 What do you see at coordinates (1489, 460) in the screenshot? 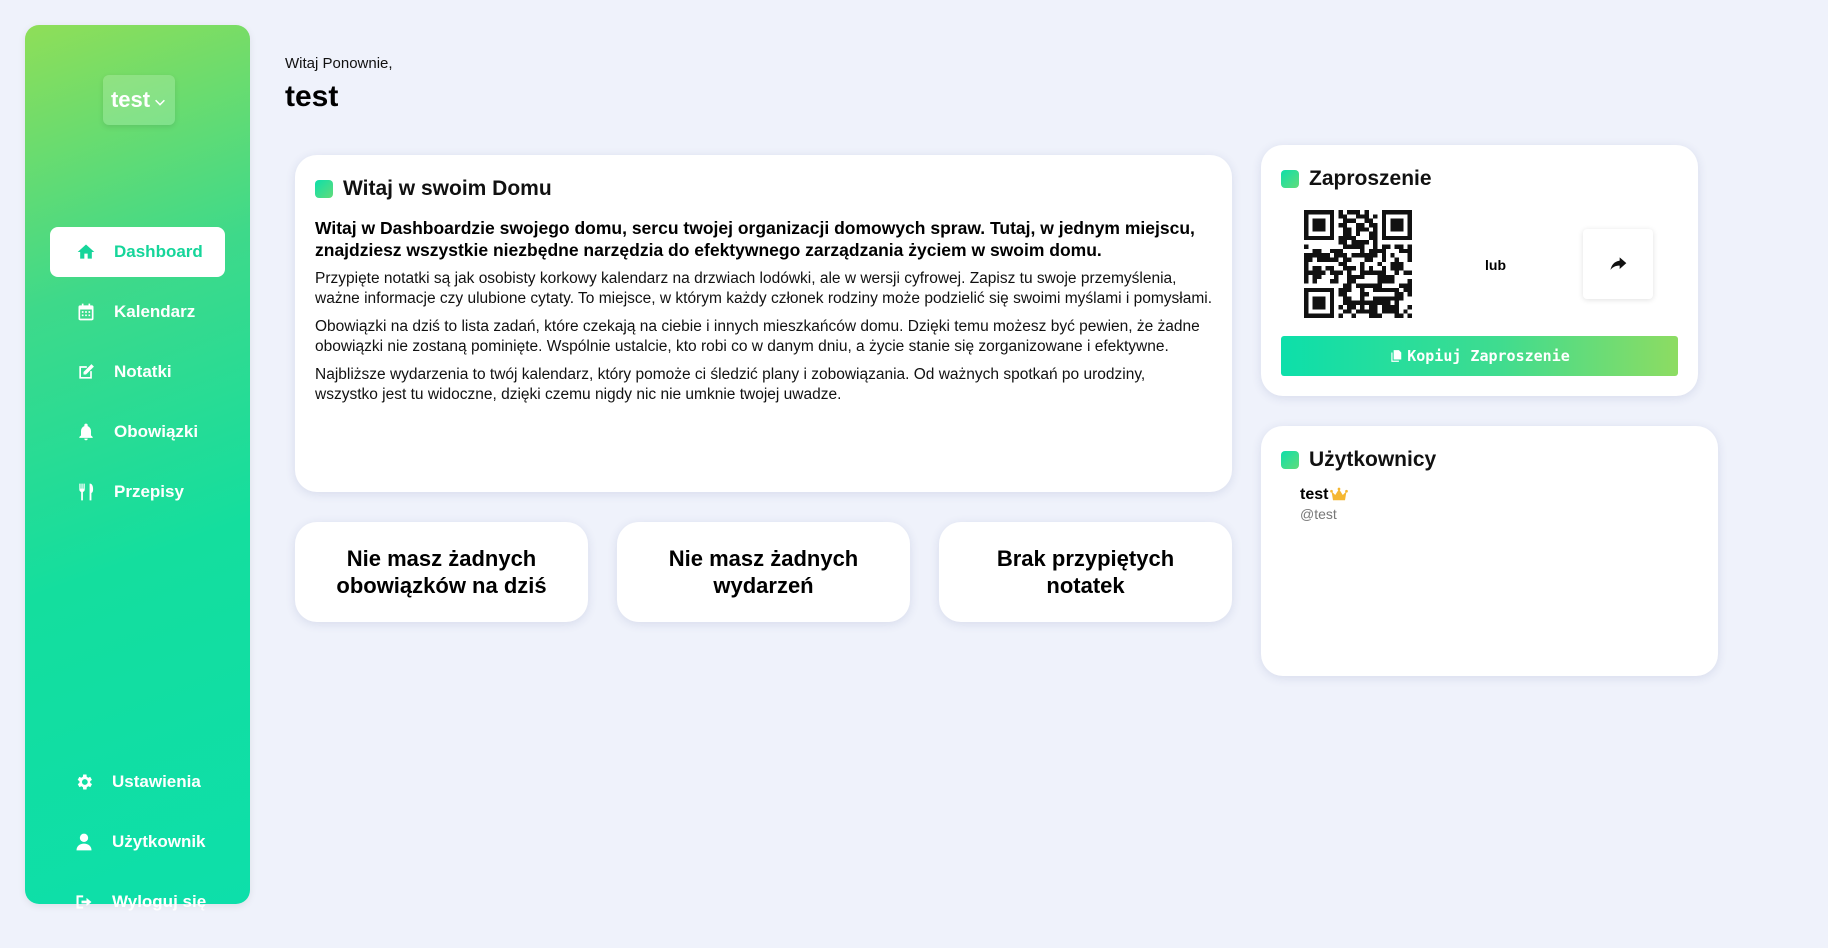
I see `users-card-title: Użytkownicy` at bounding box center [1489, 460].